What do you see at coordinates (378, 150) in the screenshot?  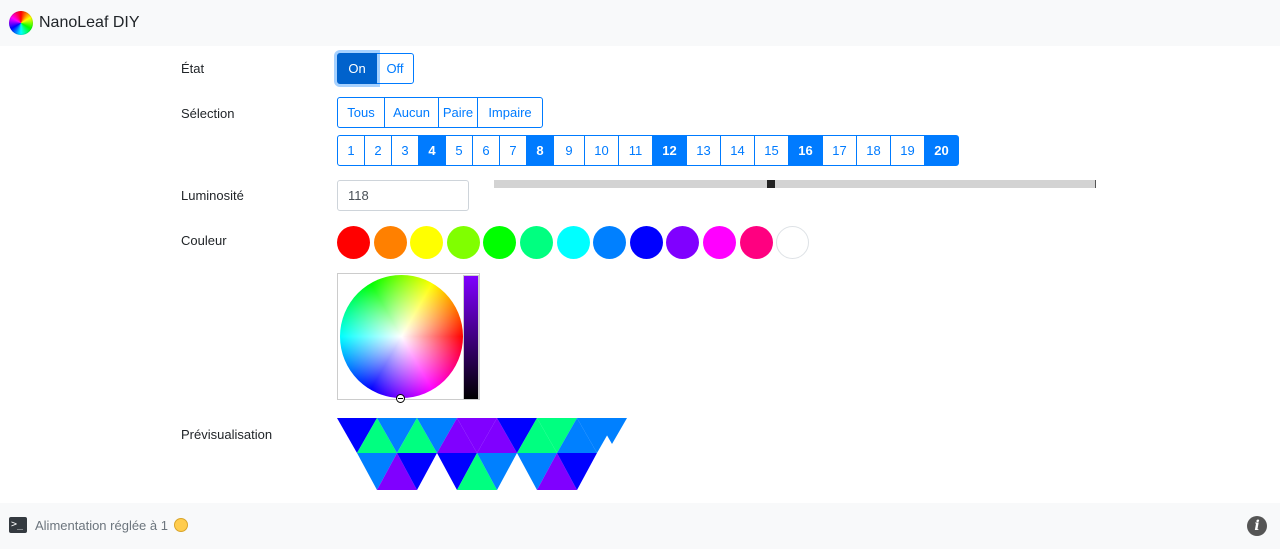 I see `panel-button-2: 2` at bounding box center [378, 150].